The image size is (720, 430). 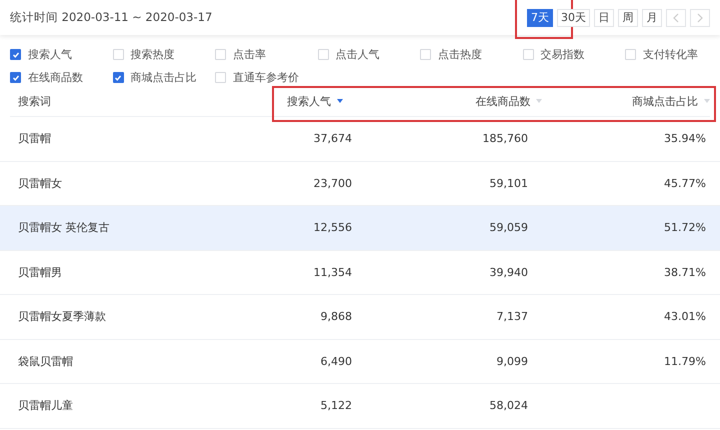 I want to click on table-row: 贝雷帽女夏季薄款 9,868 7,137 43.01%, so click(x=360, y=317).